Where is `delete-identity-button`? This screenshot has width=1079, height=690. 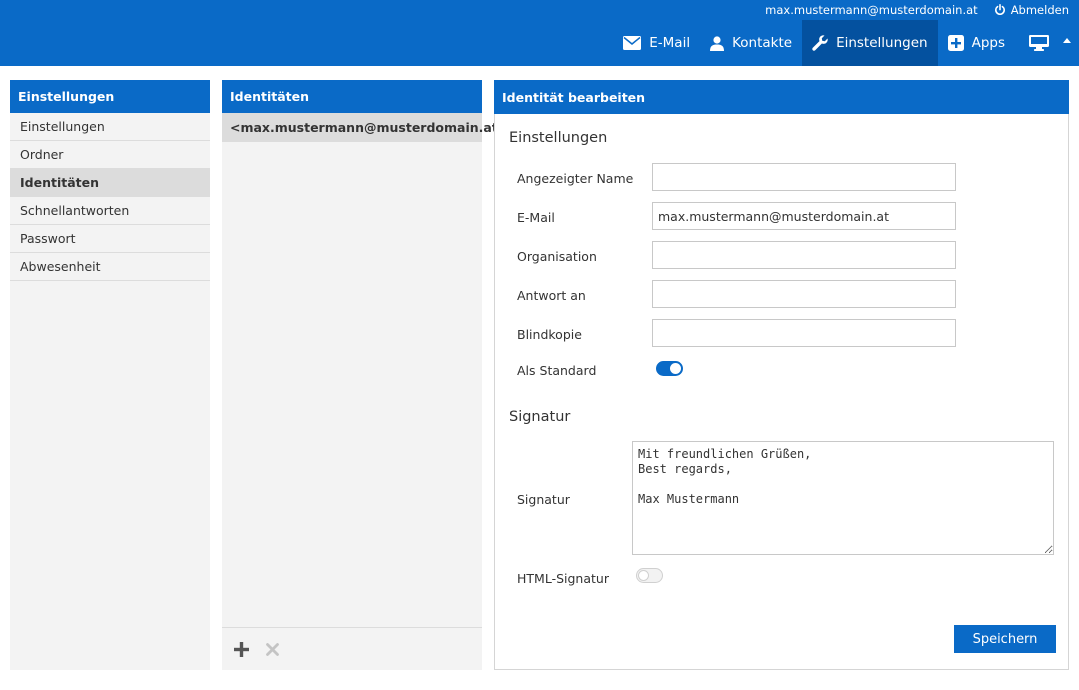 delete-identity-button is located at coordinates (272, 649).